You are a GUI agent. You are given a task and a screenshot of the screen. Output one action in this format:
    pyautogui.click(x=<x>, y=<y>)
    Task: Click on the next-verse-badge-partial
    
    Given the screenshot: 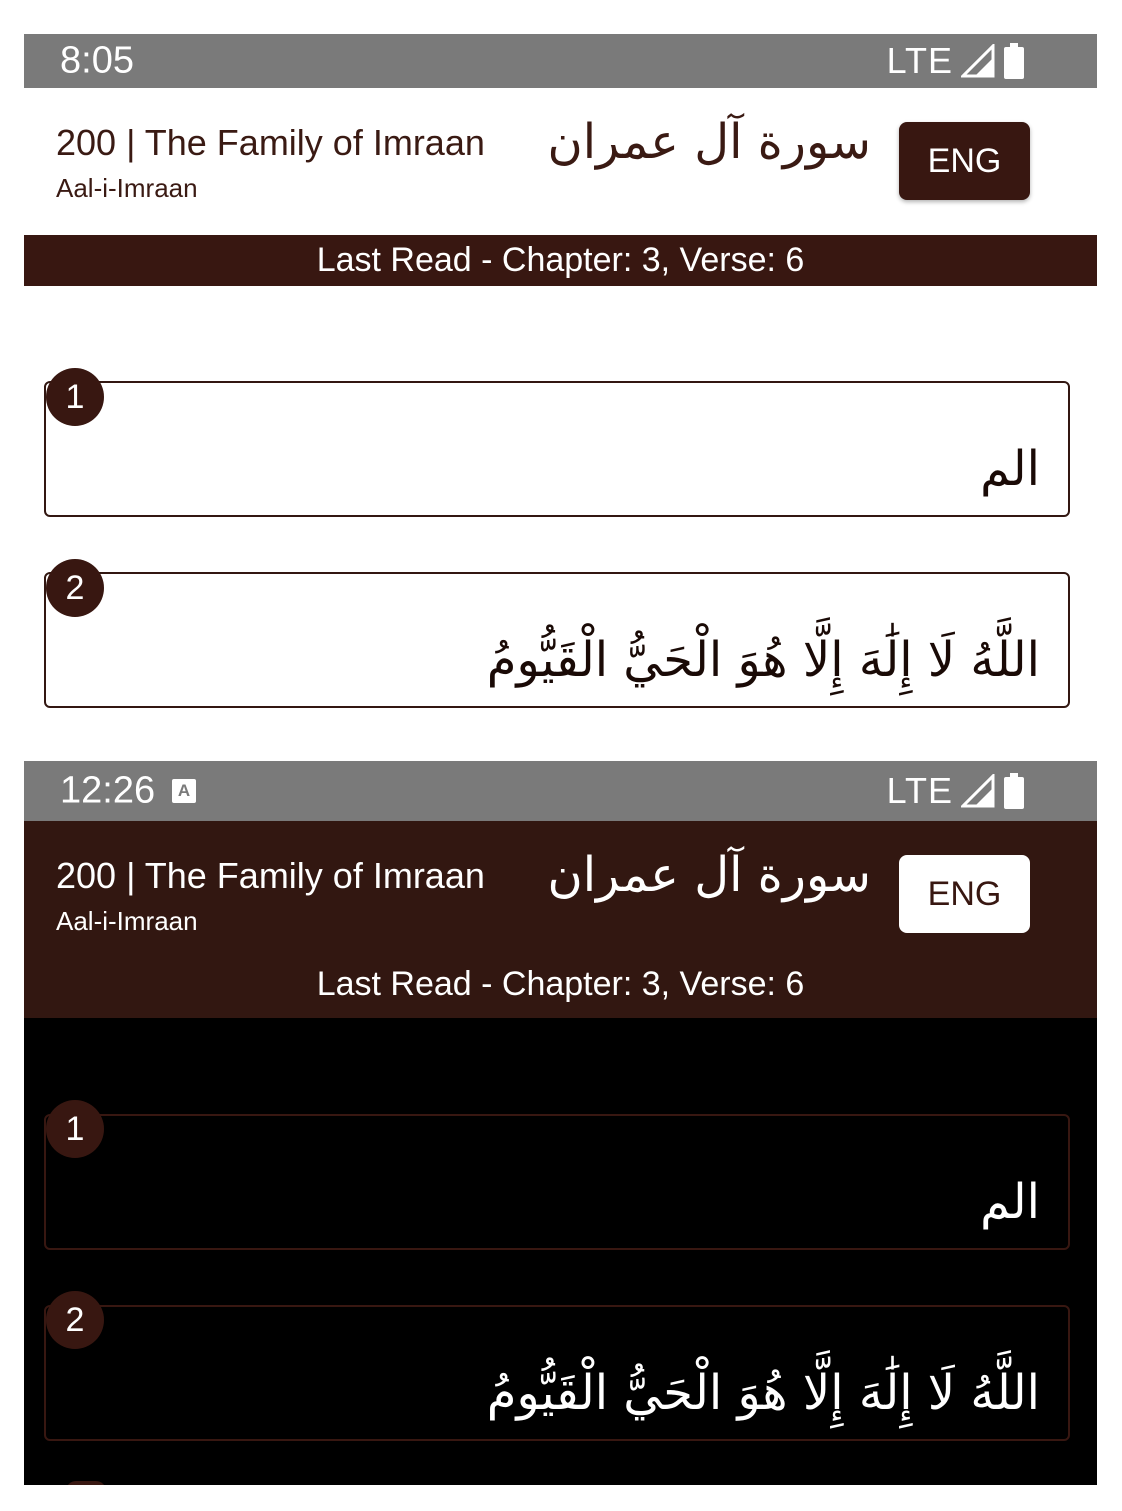 What is the action you would take?
    pyautogui.click(x=86, y=1483)
    